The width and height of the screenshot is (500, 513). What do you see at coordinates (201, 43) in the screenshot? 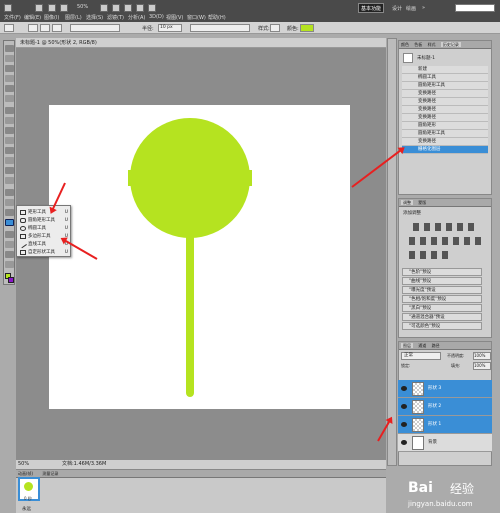
I see `document-tab: 未标题-1 @ 50%(形状 2, RGB/8)` at bounding box center [201, 43].